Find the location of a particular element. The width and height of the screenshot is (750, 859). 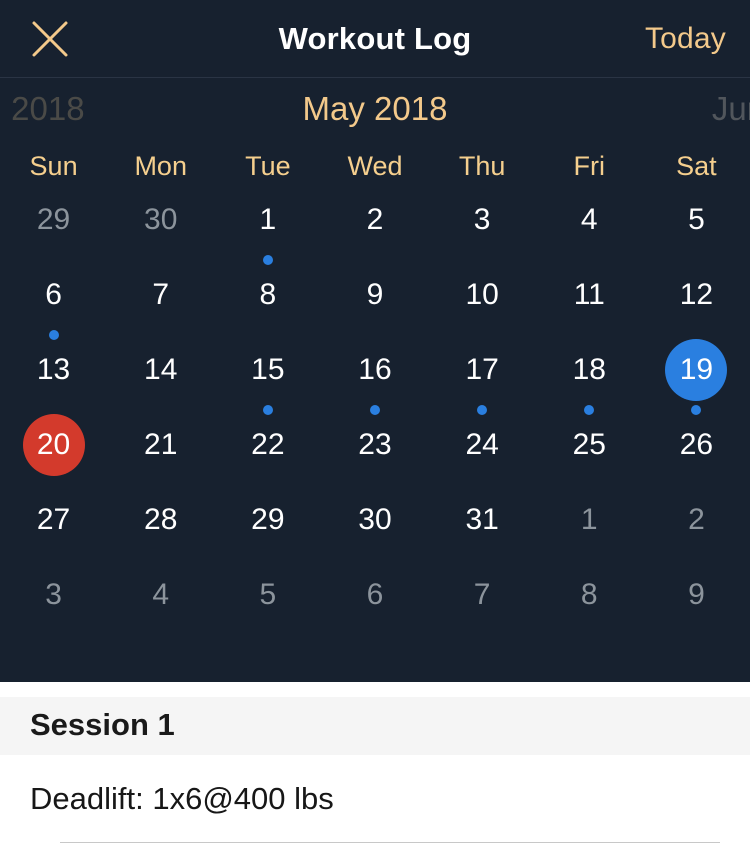

calendar-day-cell: 24 is located at coordinates (482, 460).